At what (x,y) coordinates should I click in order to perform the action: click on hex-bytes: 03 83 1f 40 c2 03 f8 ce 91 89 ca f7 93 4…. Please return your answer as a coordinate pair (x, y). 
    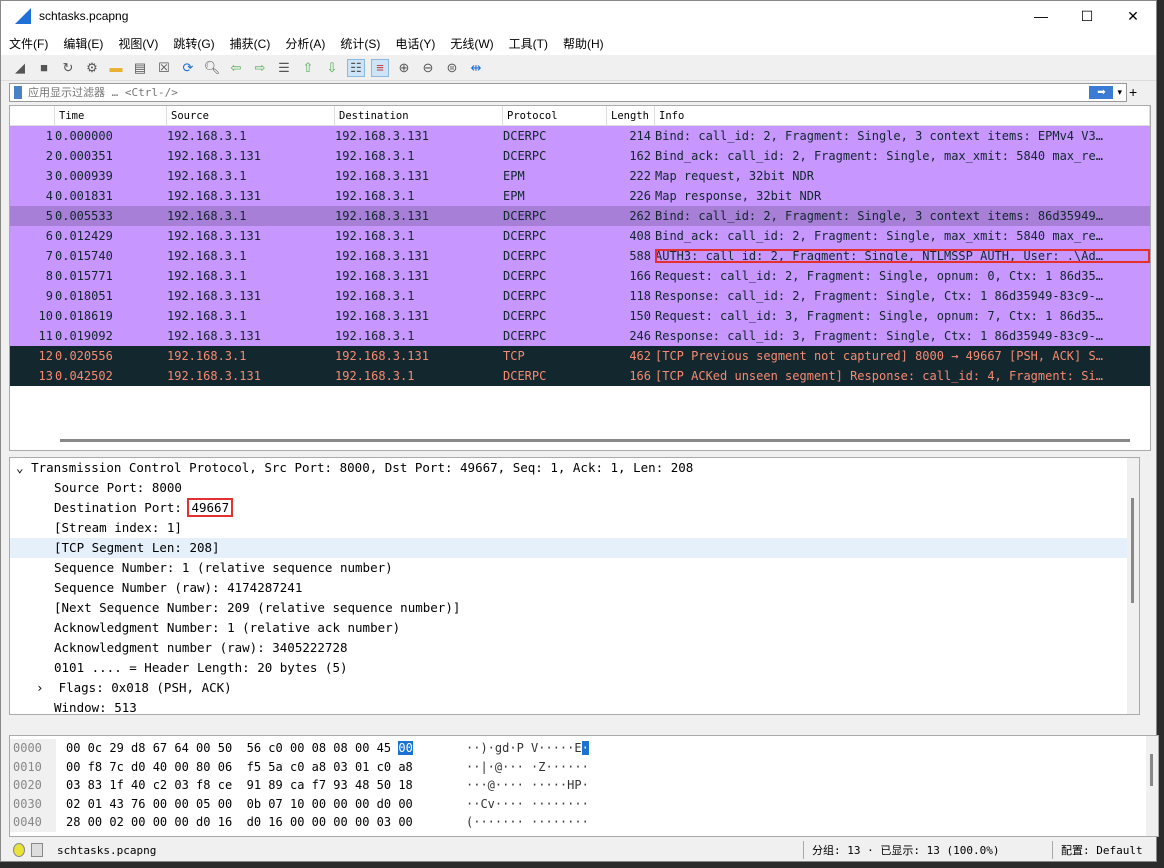
    Looking at the image, I should click on (261, 785).